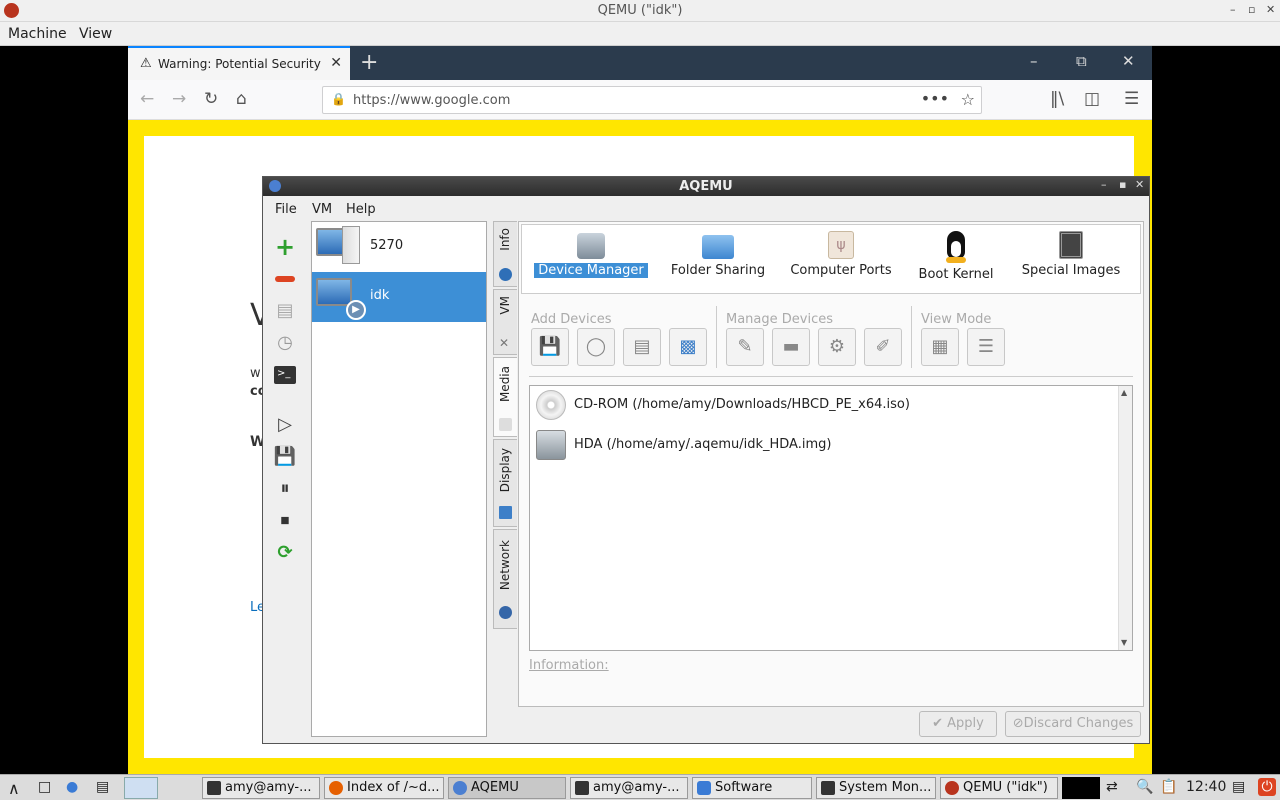 The width and height of the screenshot is (1280, 800). I want to click on tab-network: Network, so click(505, 579).